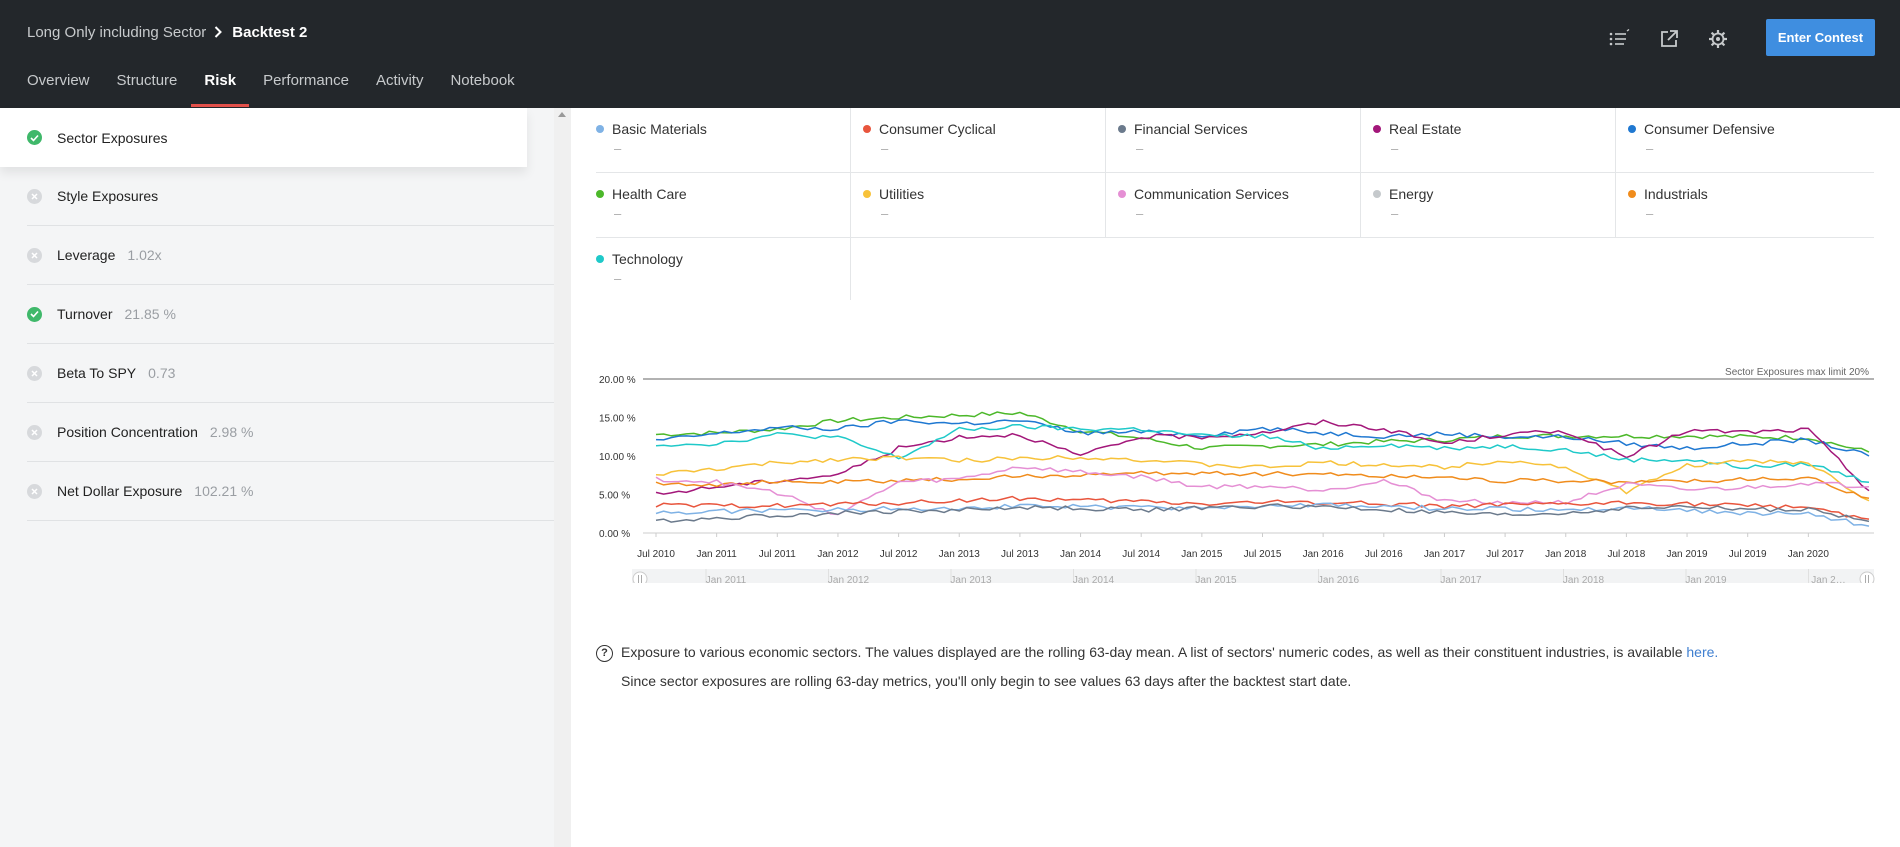 This screenshot has width=1900, height=847. What do you see at coordinates (849, 579) in the screenshot?
I see `navigator-tick-label: Jan 2012` at bounding box center [849, 579].